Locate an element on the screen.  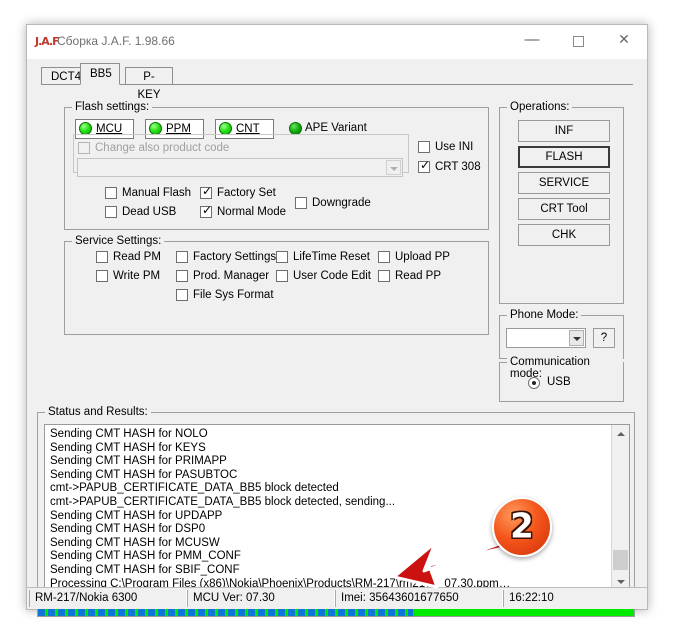
title-bar: J.A.F Сборка J.A.F. 1.98.66 — ✕ is located at coordinates (337, 42).